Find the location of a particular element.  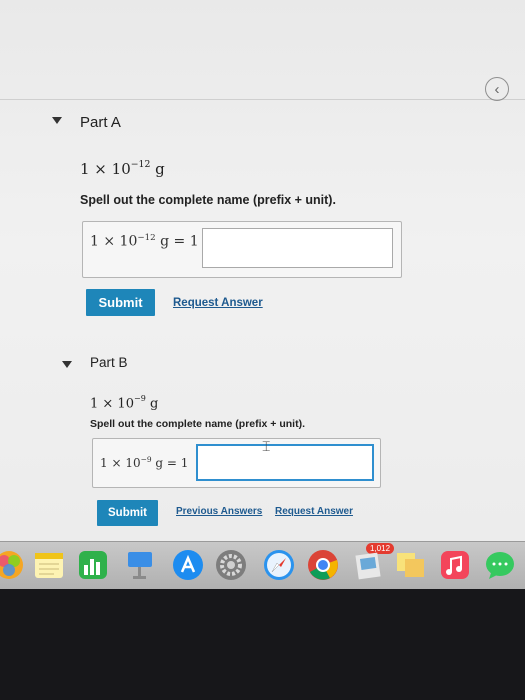

part-b-eq-rest: g = 1 is located at coordinates (170, 463).